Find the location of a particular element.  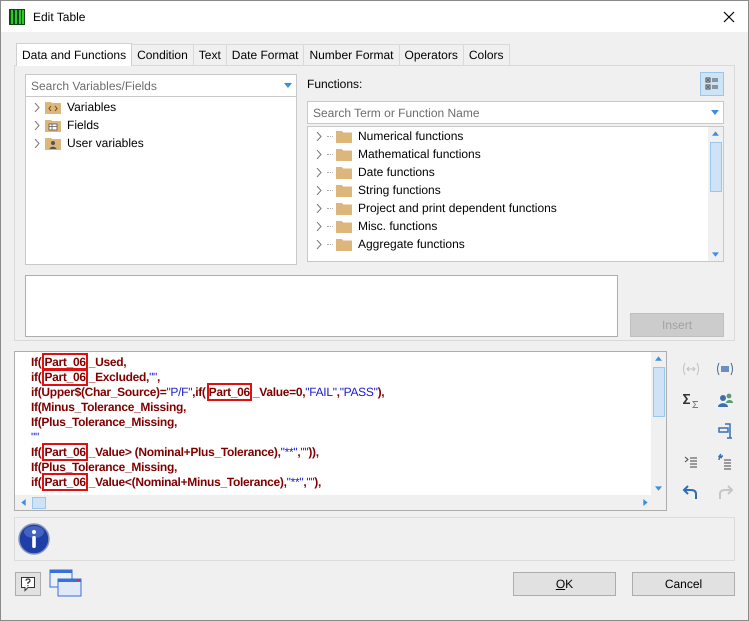

close-icon is located at coordinates (729, 16).